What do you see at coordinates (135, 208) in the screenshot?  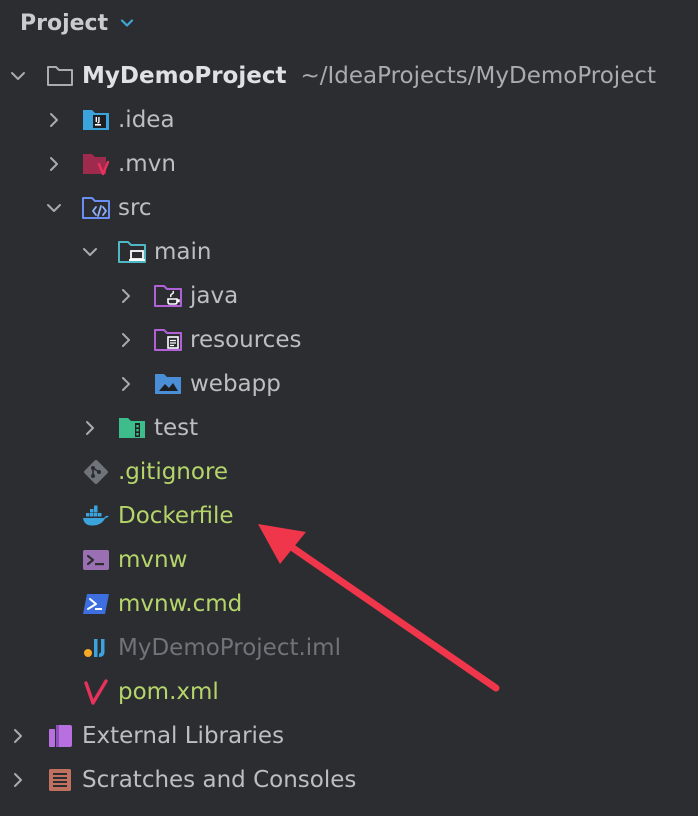 I see `tree-item-label: src` at bounding box center [135, 208].